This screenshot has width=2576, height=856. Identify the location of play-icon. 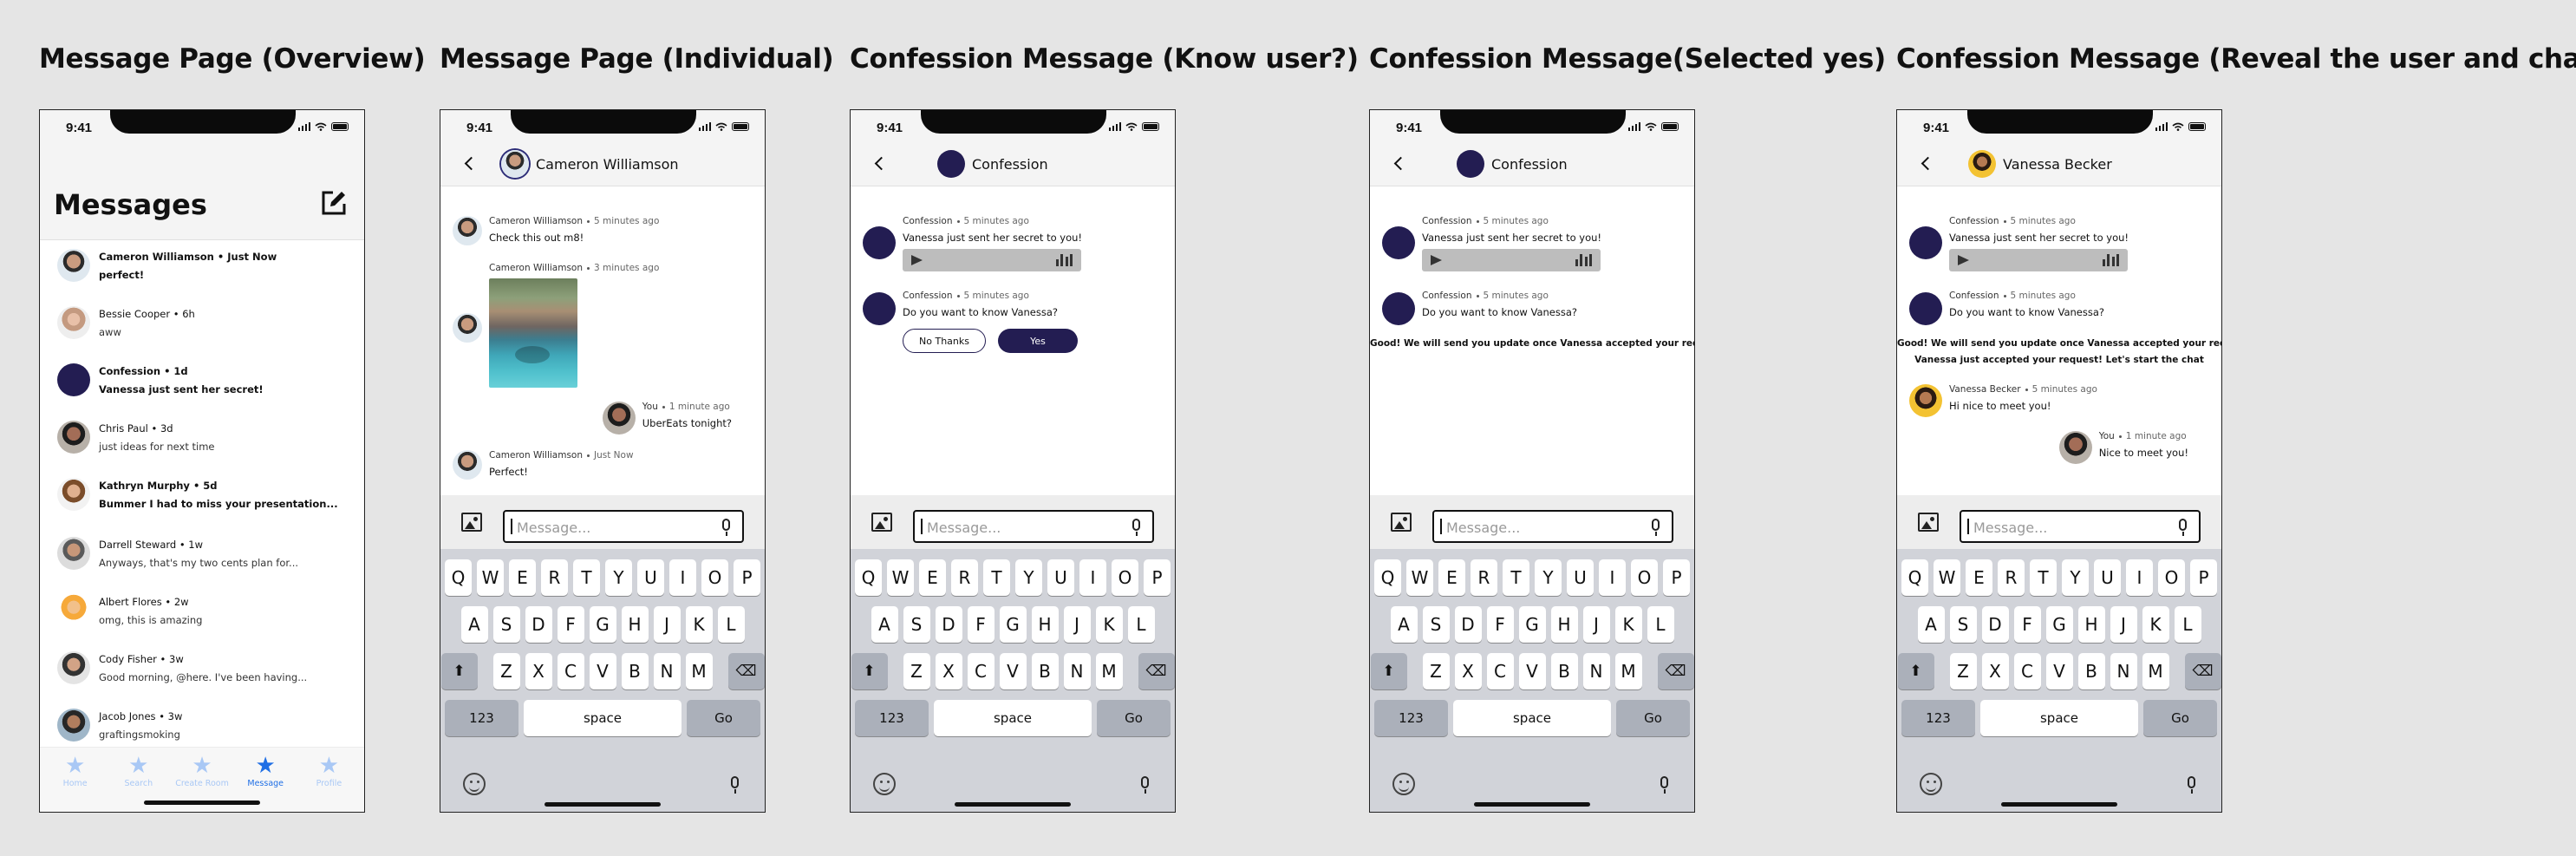
(917, 260).